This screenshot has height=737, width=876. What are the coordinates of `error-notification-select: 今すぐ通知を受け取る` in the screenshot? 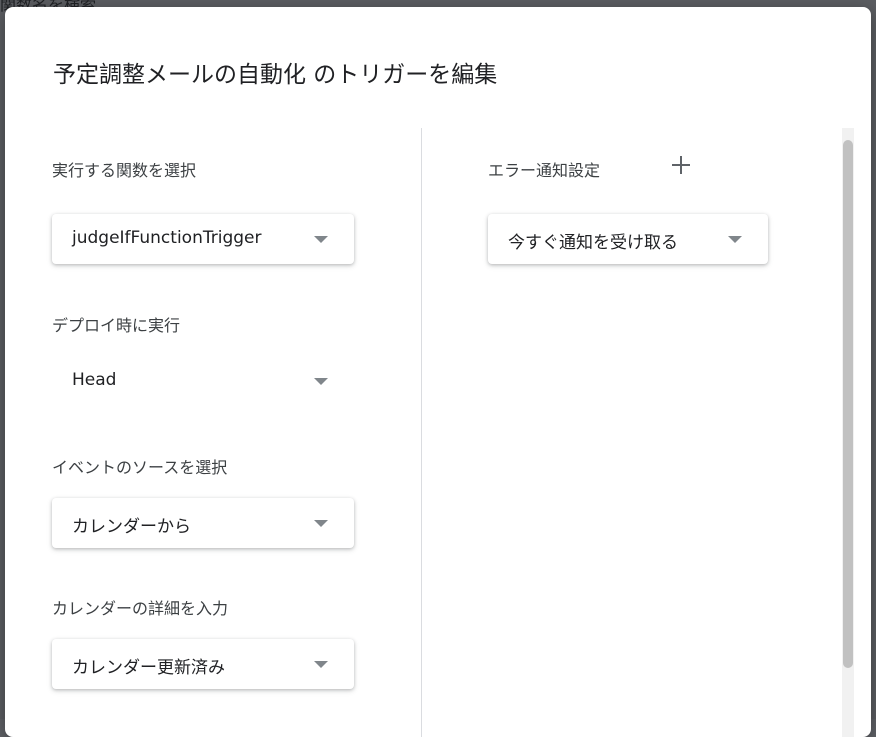 It's located at (628, 239).